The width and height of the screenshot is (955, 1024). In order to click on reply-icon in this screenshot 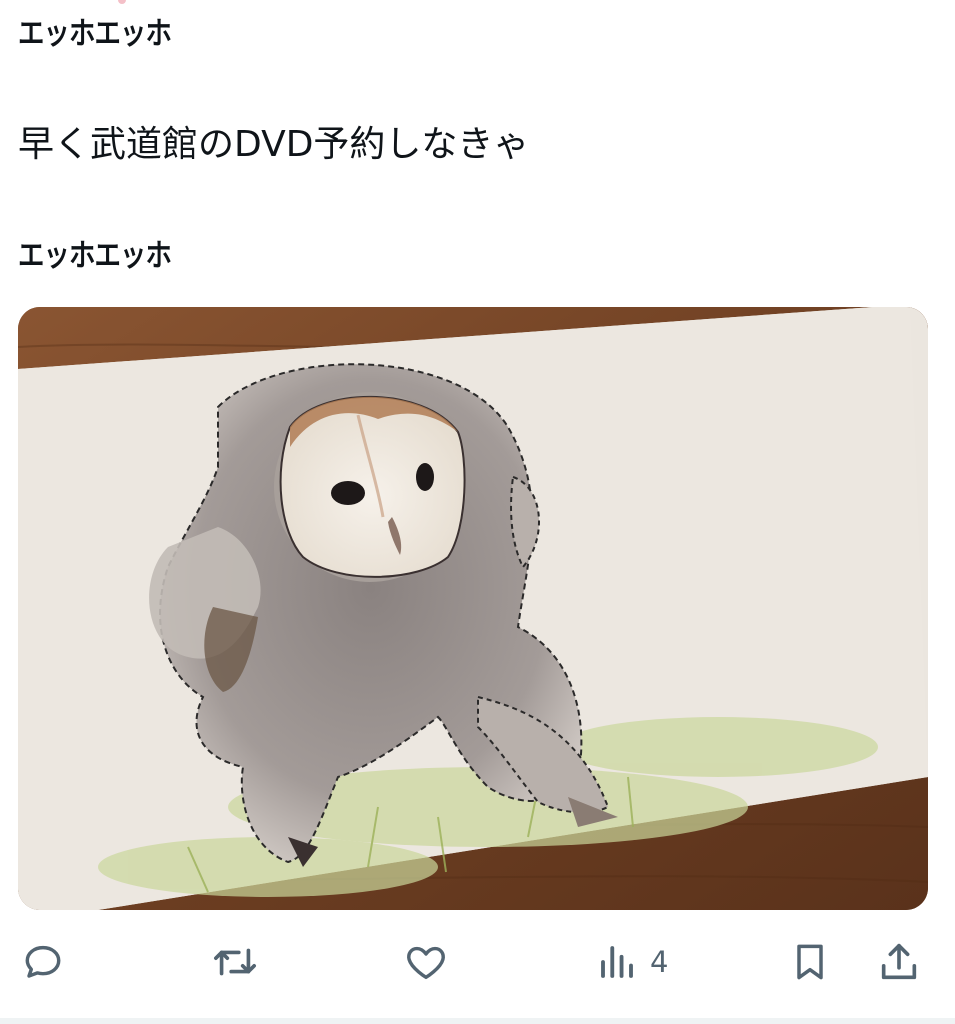, I will do `click(43, 962)`.